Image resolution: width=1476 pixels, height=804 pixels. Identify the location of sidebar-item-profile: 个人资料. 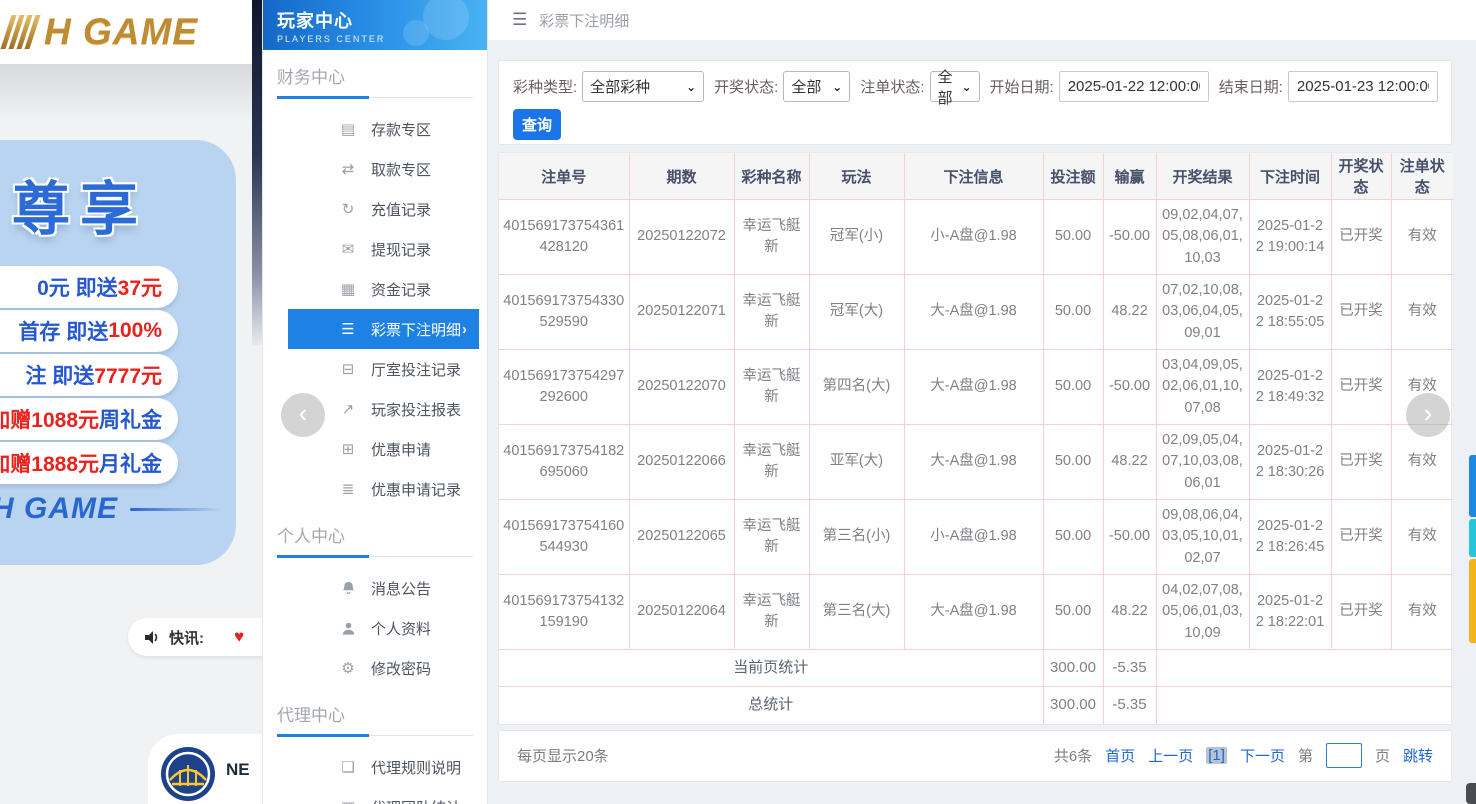
(383, 628).